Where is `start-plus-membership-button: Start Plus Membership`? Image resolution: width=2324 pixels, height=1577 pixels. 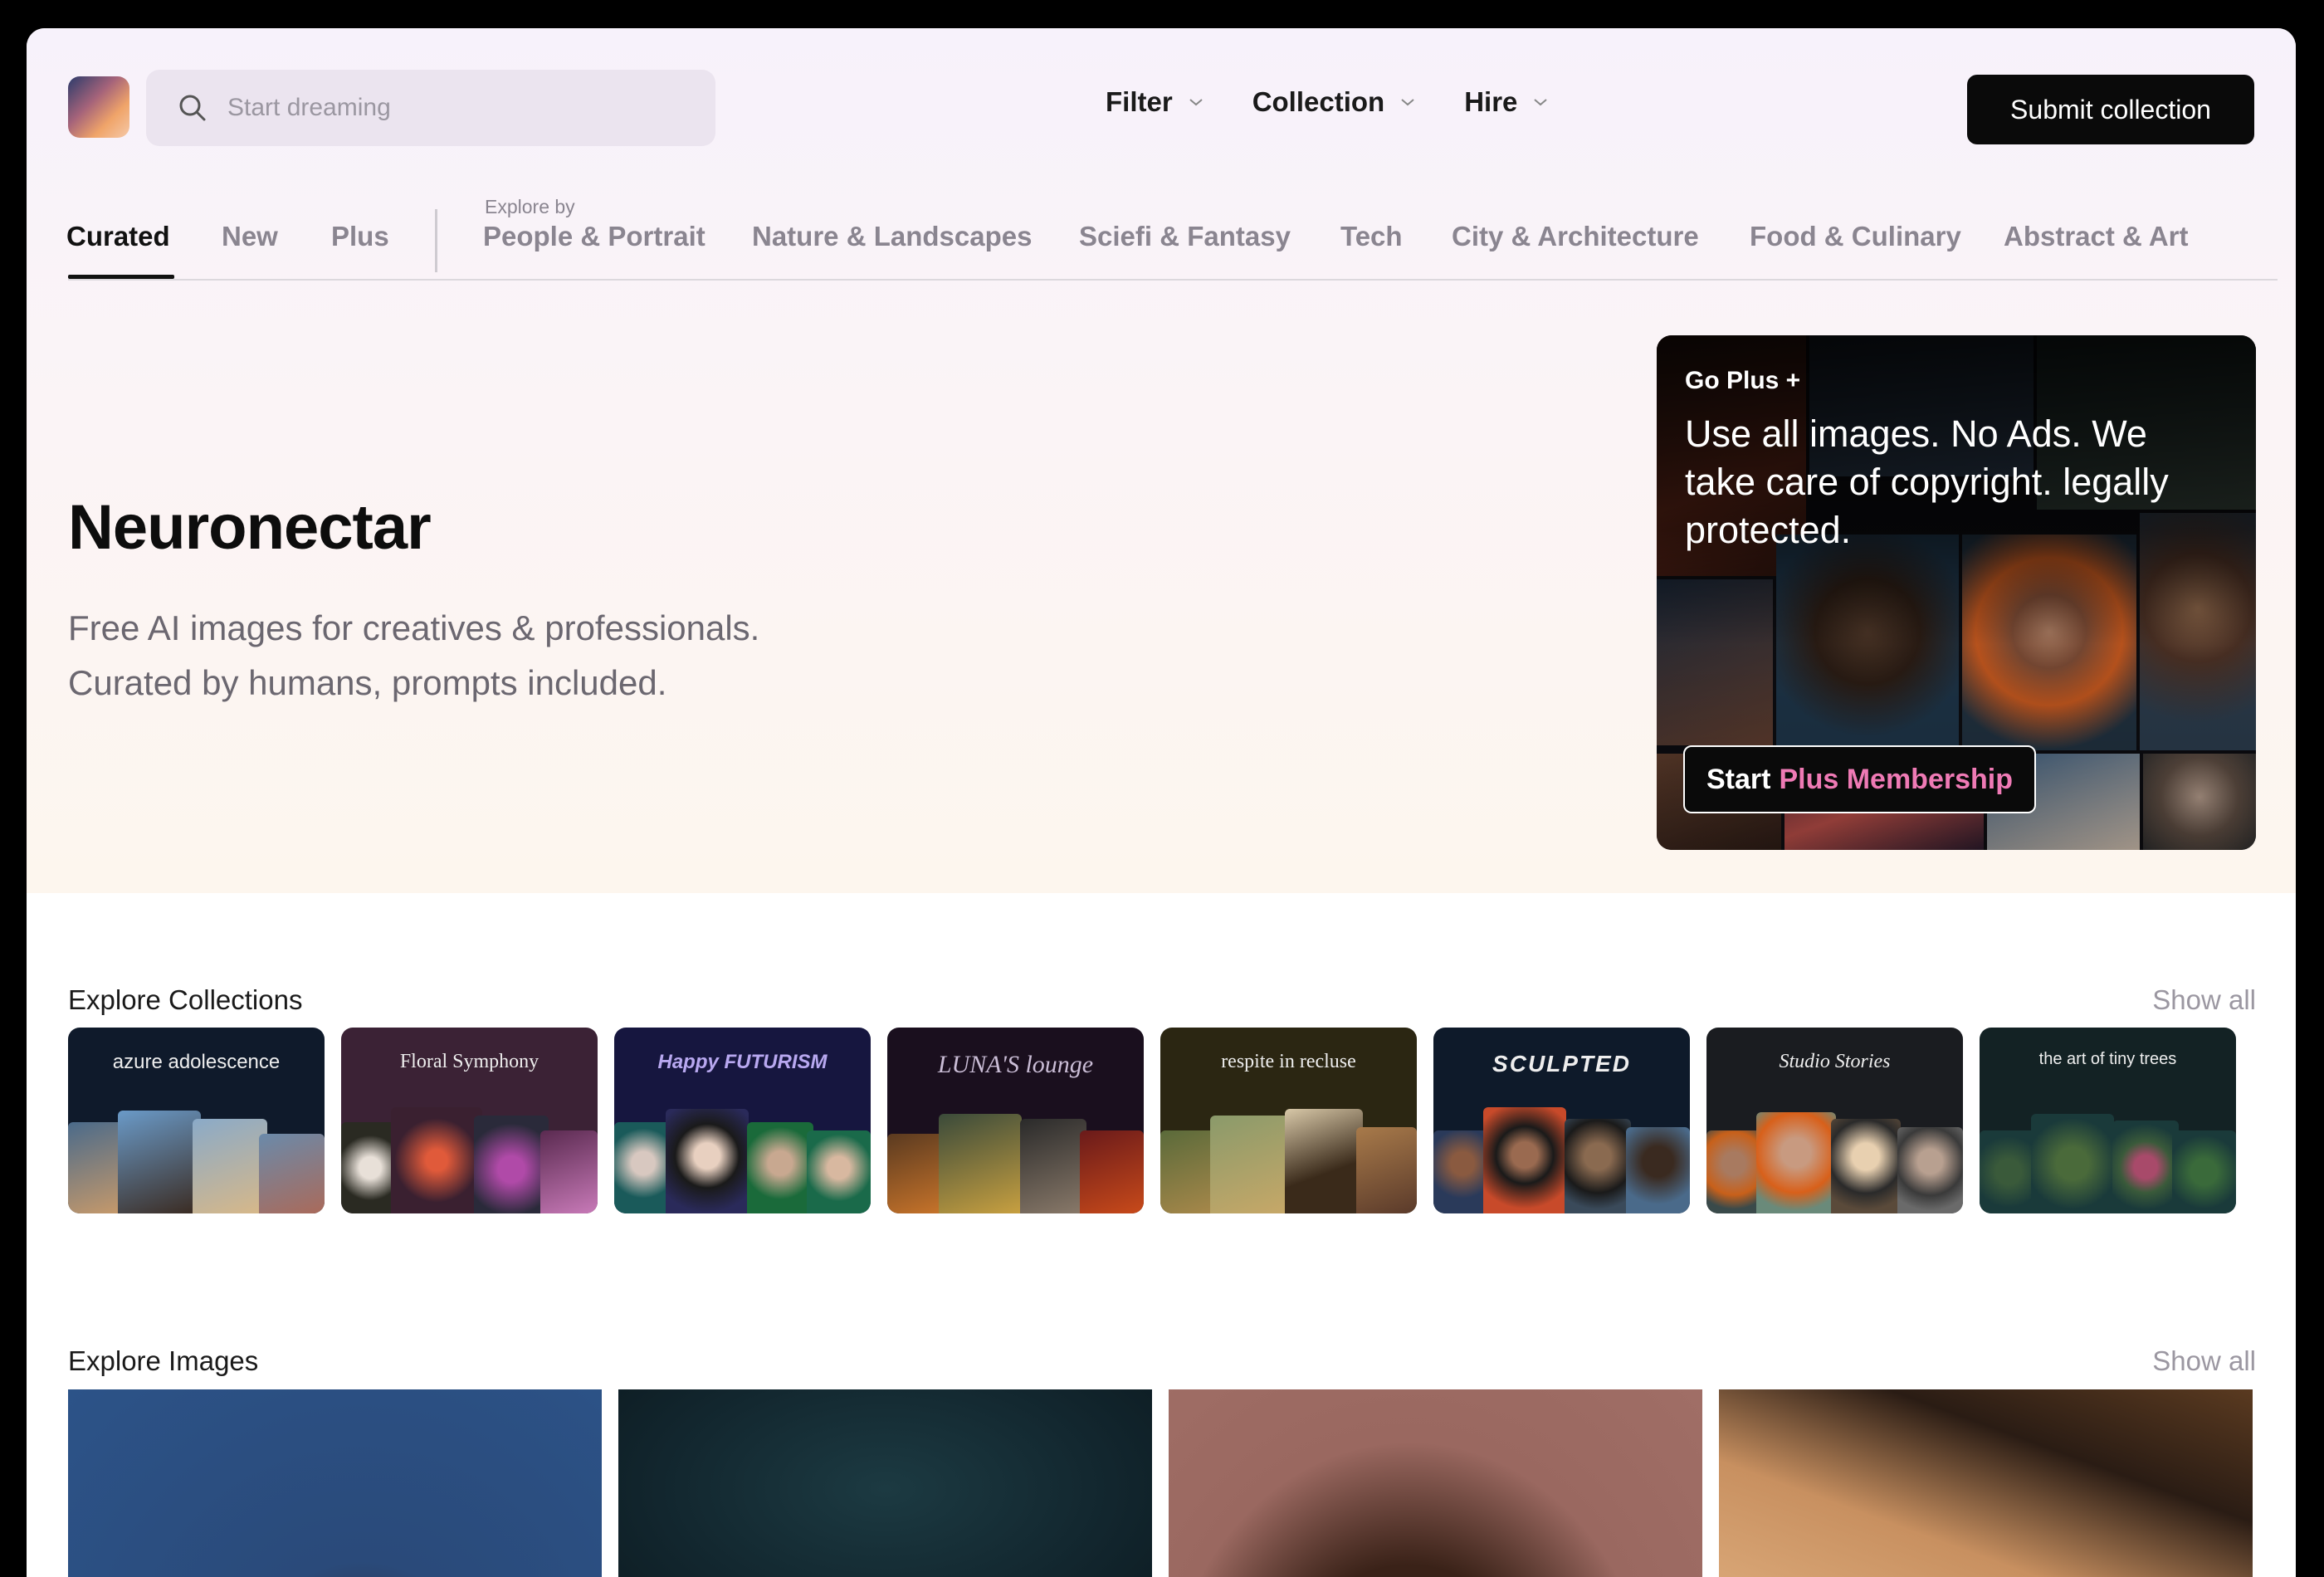 start-plus-membership-button: Start Plus Membership is located at coordinates (1859, 779).